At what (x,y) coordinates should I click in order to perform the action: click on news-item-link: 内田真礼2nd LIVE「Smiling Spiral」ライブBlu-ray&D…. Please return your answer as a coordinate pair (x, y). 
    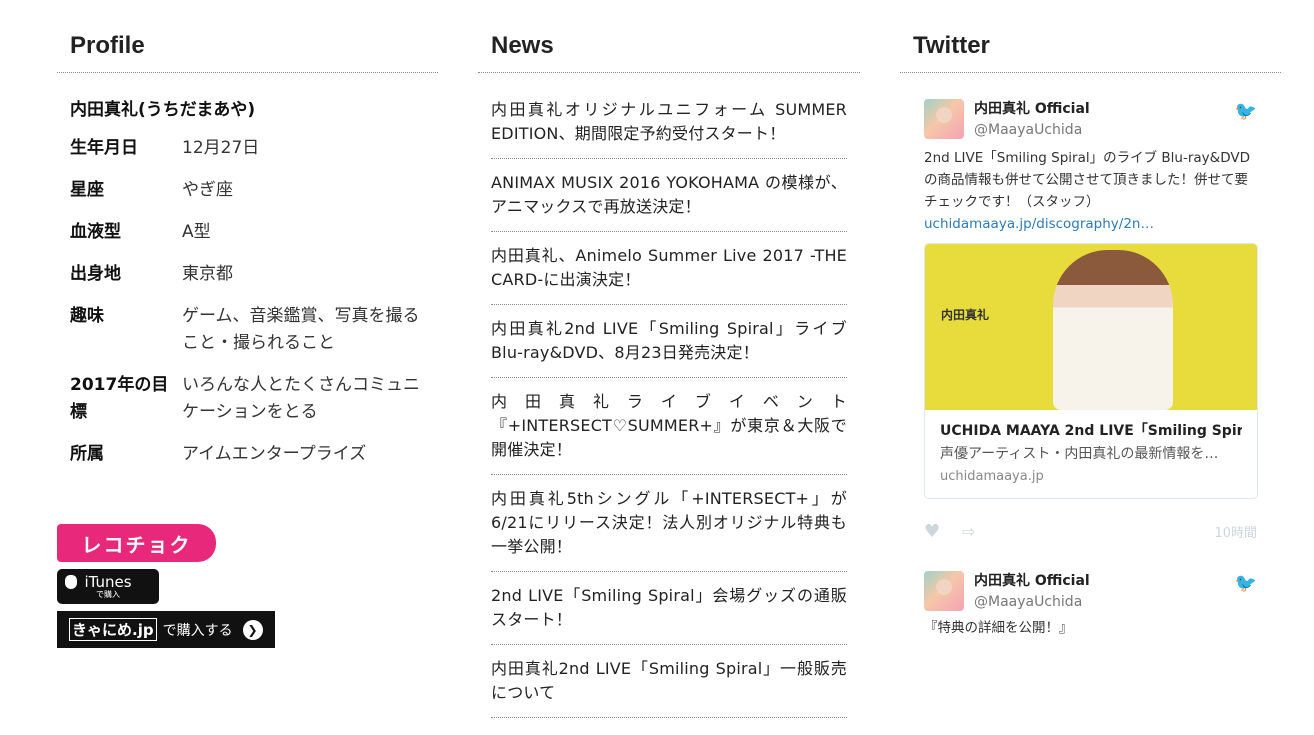
    Looking at the image, I should click on (669, 341).